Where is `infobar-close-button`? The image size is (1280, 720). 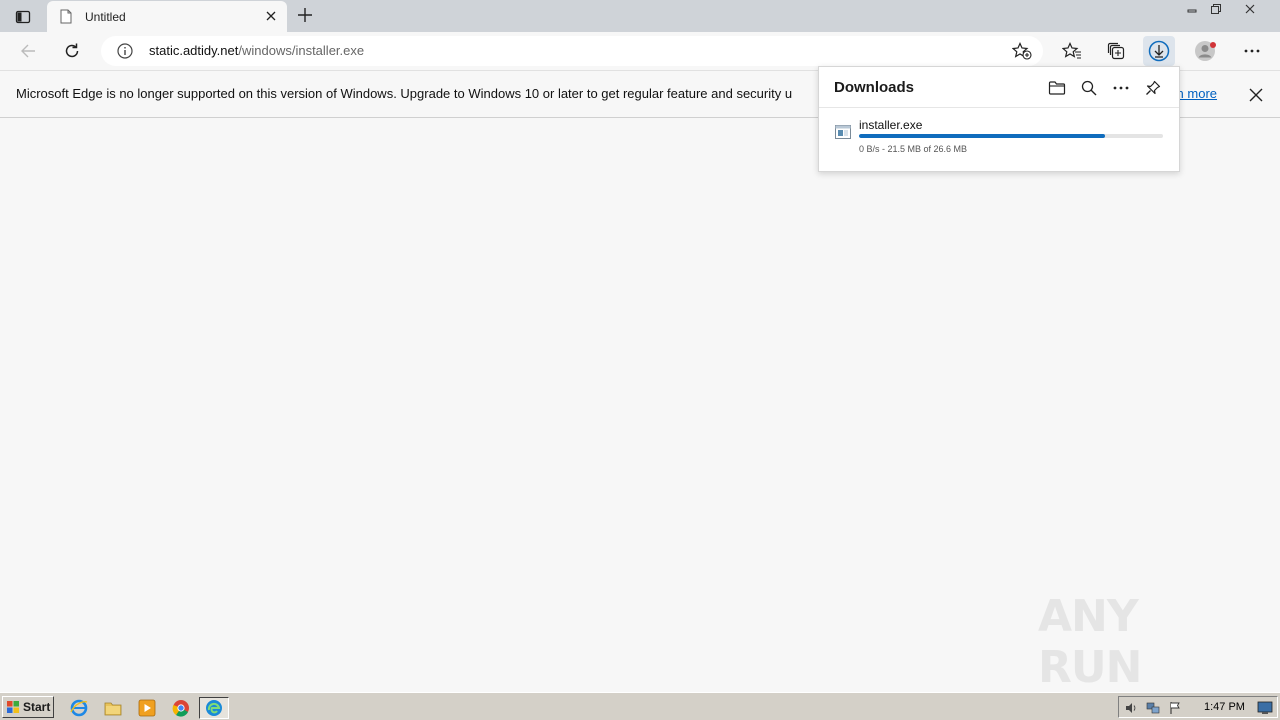
infobar-close-button is located at coordinates (1256, 95).